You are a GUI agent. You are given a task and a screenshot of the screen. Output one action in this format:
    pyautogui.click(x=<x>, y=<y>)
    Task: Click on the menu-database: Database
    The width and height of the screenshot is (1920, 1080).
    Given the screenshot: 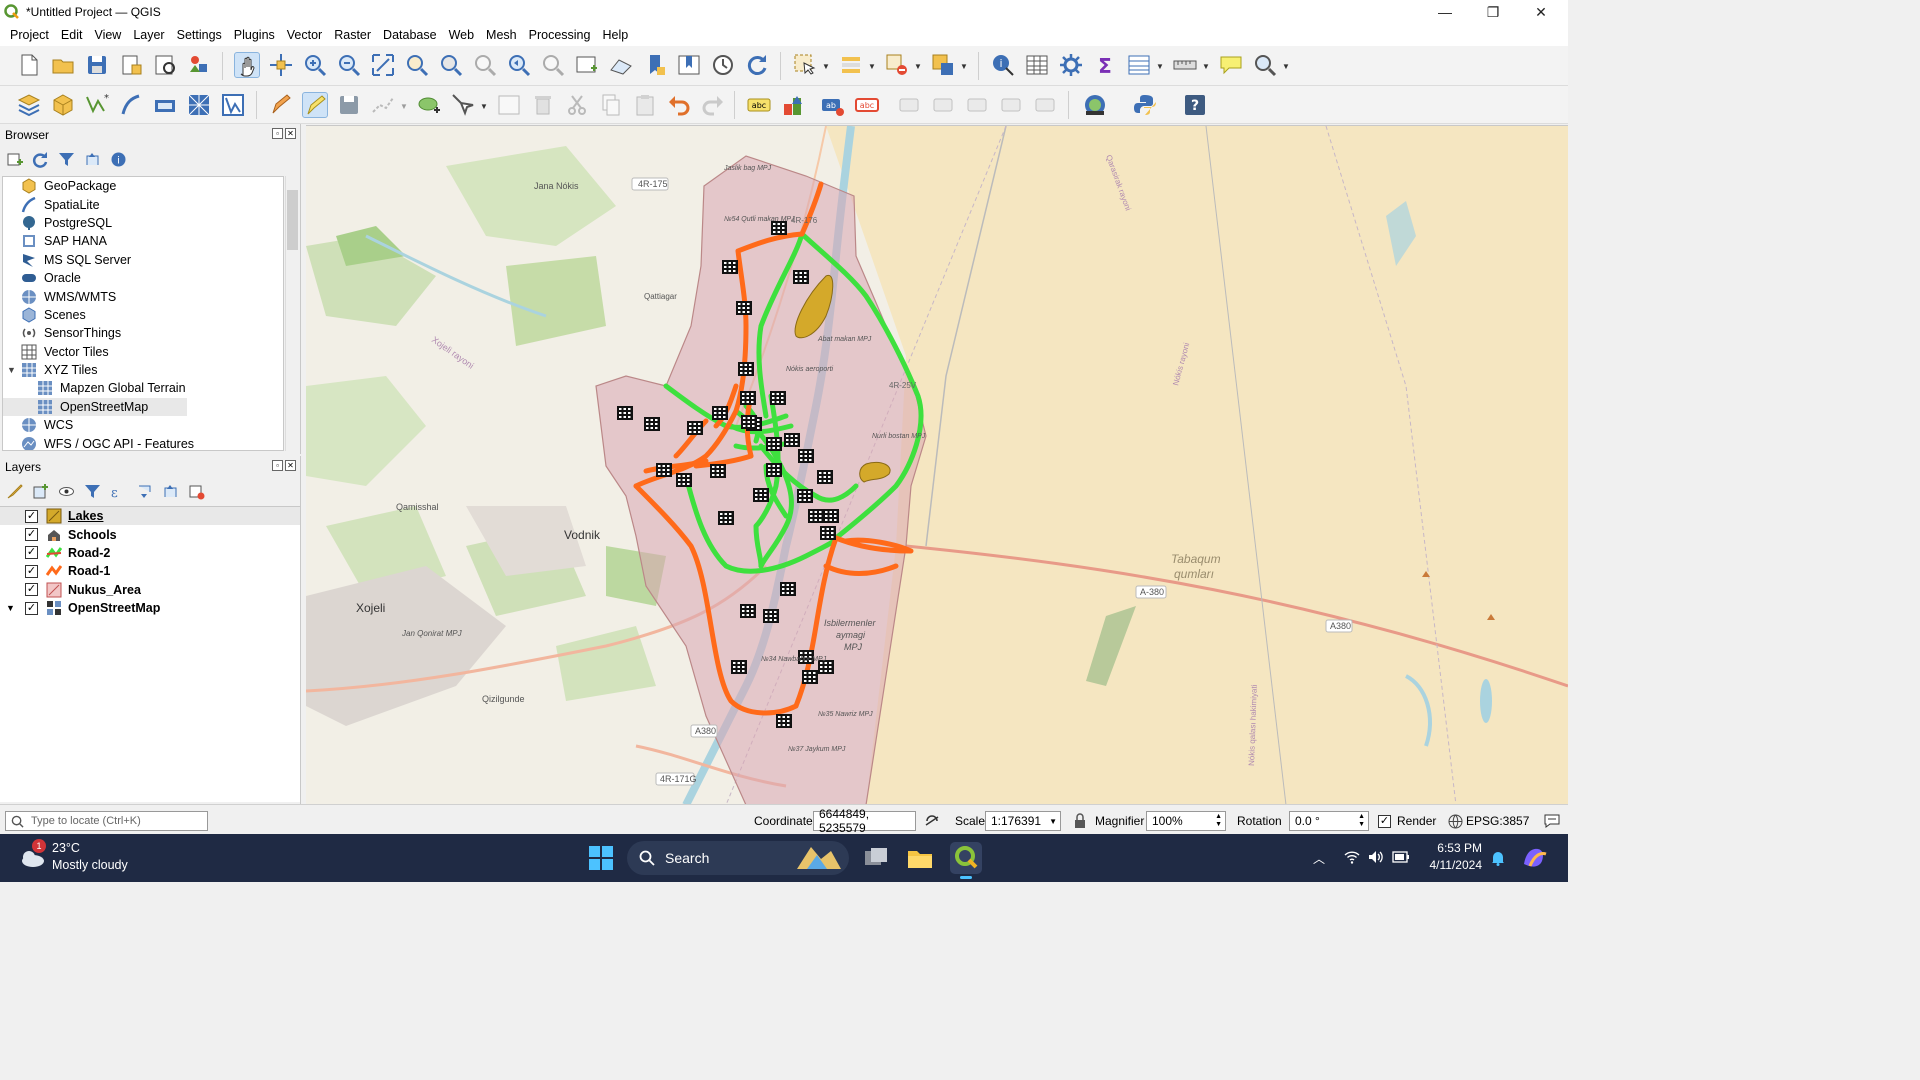 What is the action you would take?
    pyautogui.click(x=410, y=35)
    